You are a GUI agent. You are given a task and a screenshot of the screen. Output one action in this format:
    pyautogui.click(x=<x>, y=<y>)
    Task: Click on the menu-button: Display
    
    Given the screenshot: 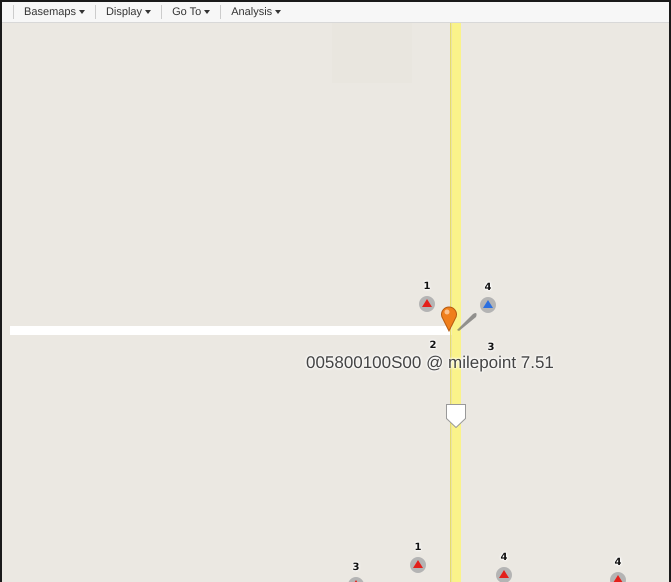 What is the action you would take?
    pyautogui.click(x=129, y=12)
    